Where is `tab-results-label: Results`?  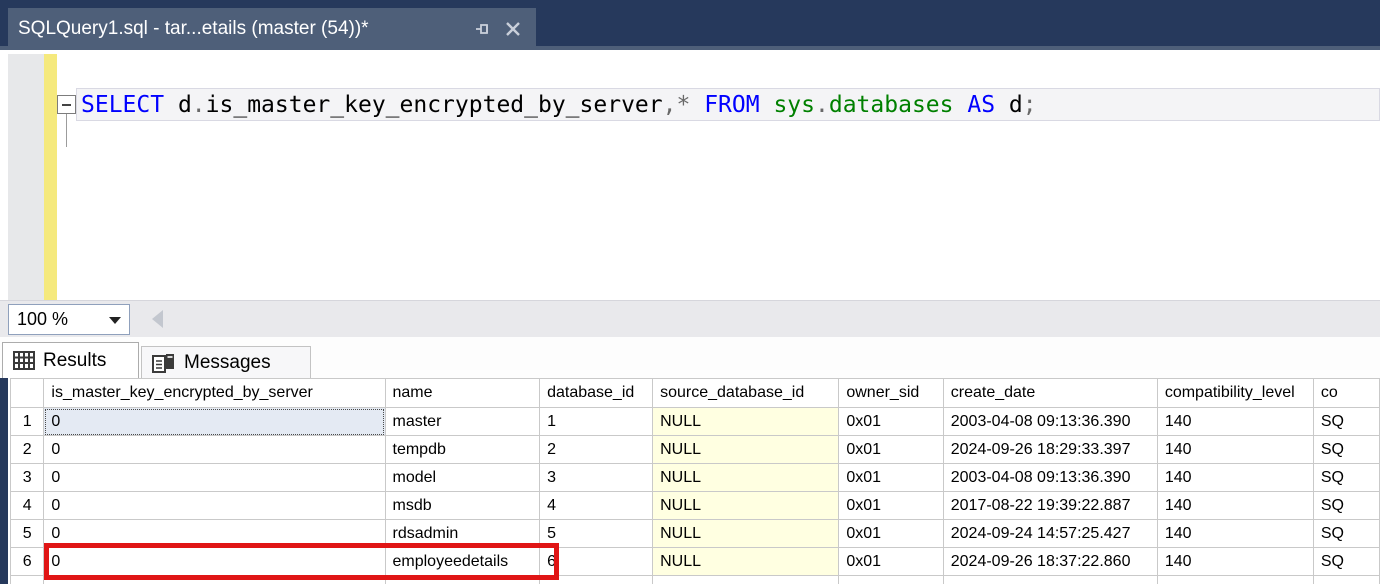
tab-results-label: Results is located at coordinates (75, 360).